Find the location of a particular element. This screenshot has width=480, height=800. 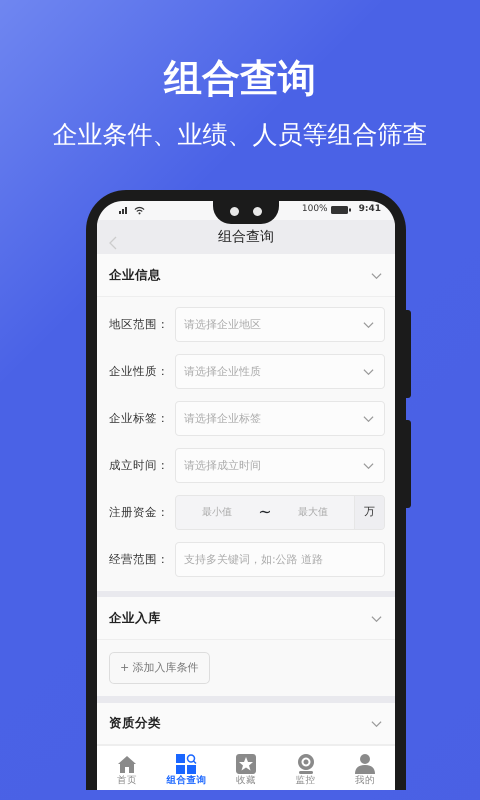

unit-label: 万 is located at coordinates (369, 512).